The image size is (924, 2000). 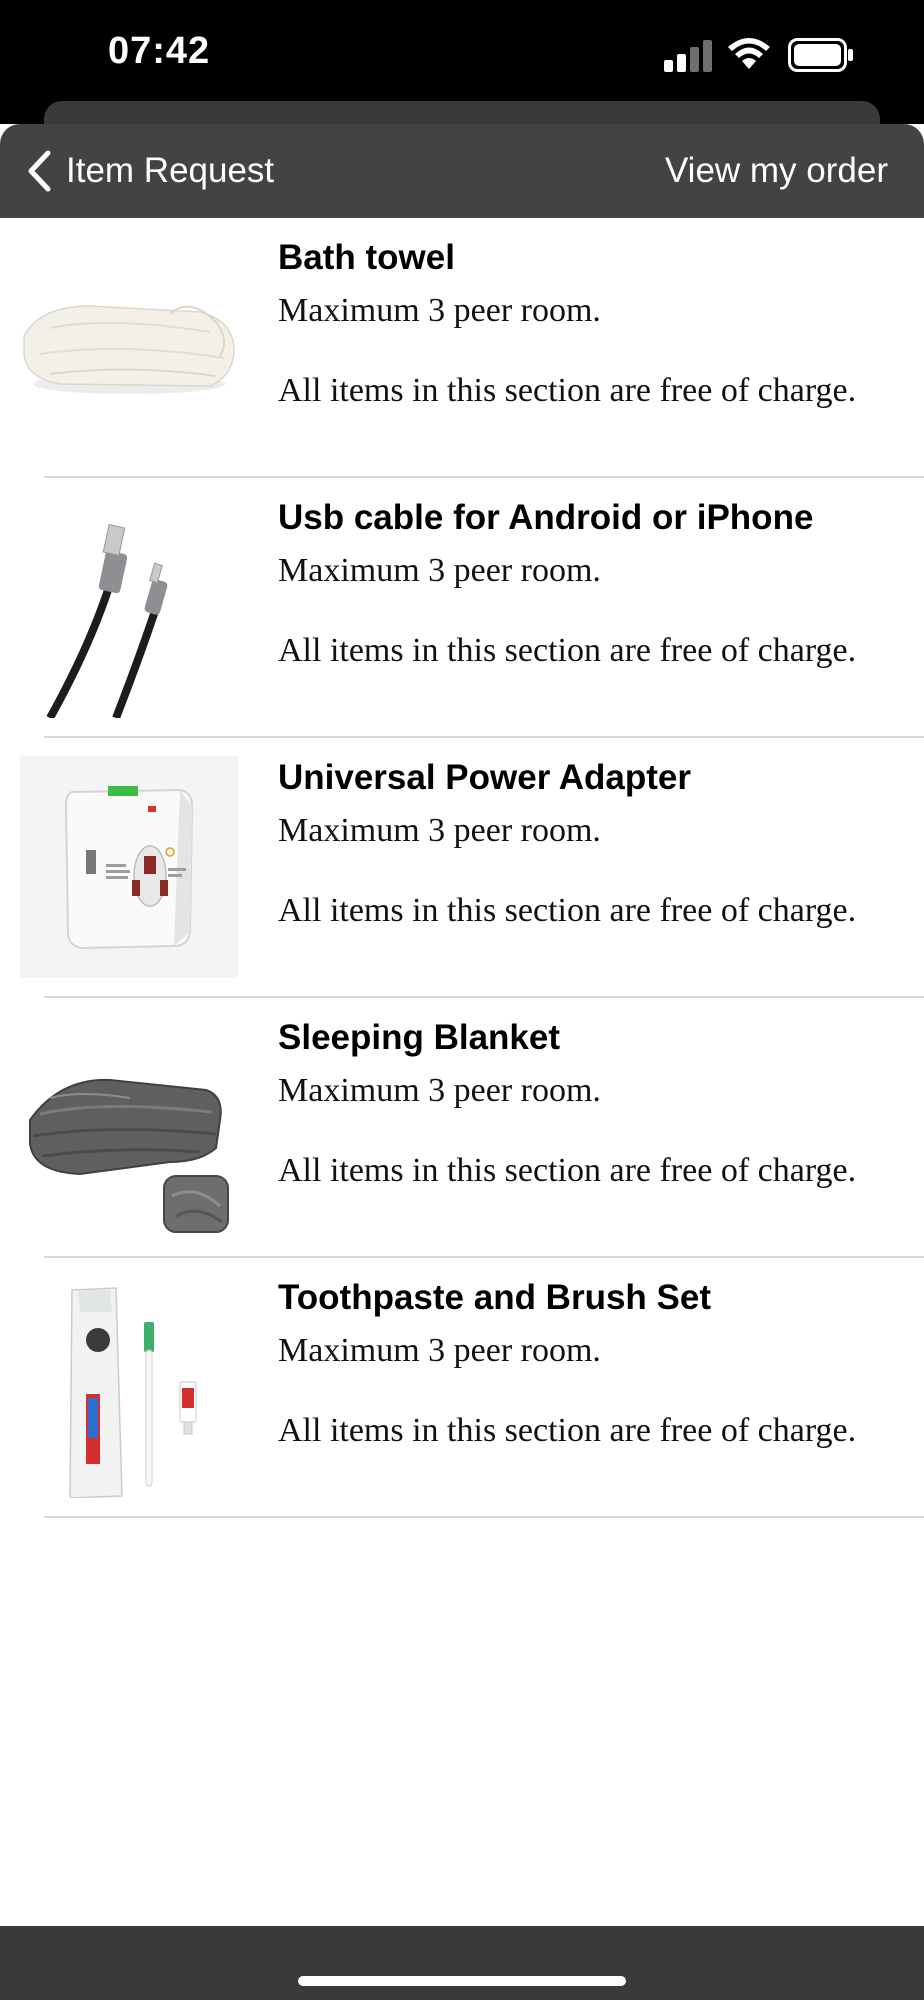 I want to click on item-title: Bath towel, so click(x=366, y=257).